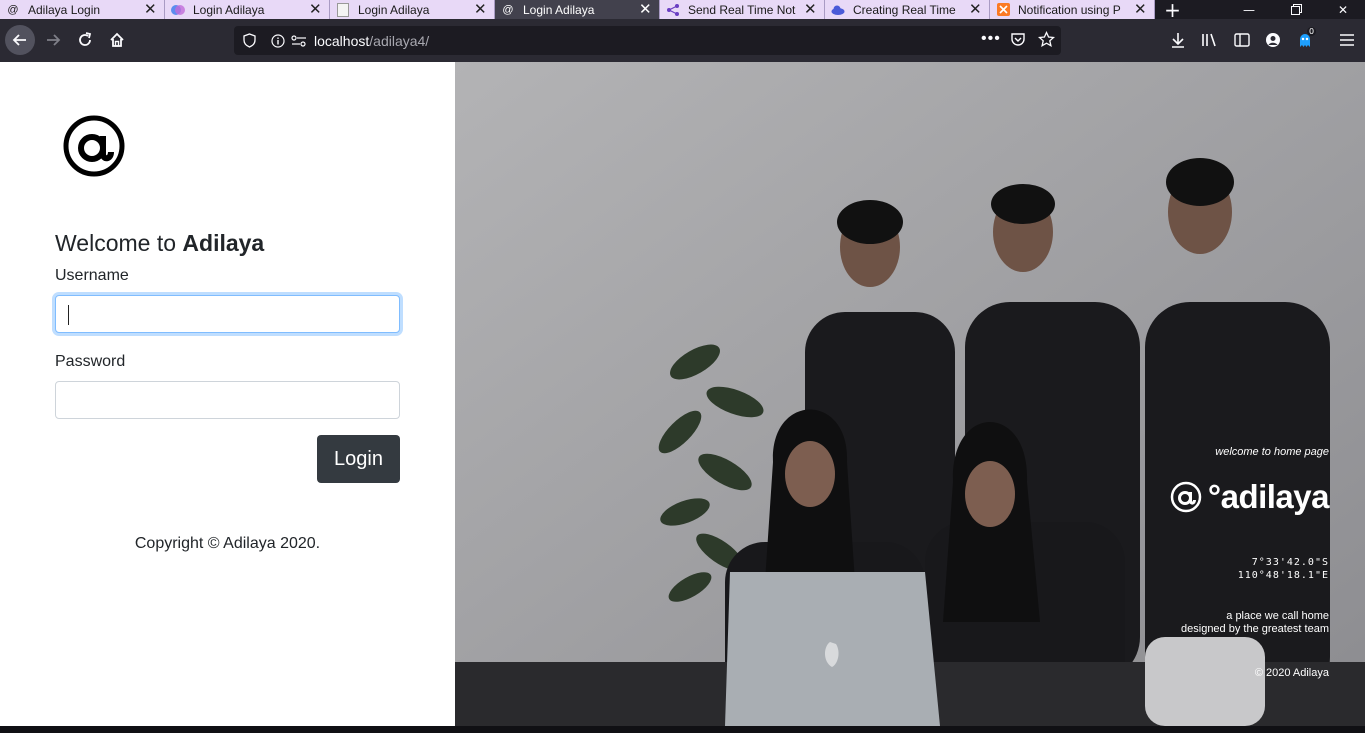 The width and height of the screenshot is (1365, 733). I want to click on tab-adilaya-login: @ Adilaya Login ✕, so click(82, 9).